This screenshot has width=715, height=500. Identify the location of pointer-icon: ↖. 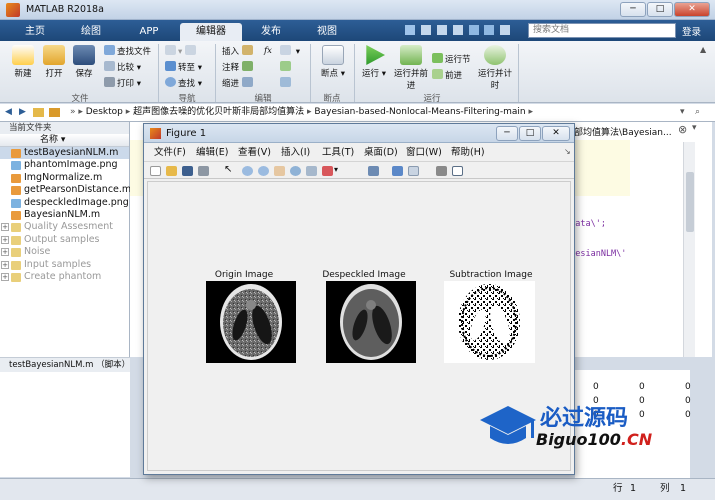
(229, 169).